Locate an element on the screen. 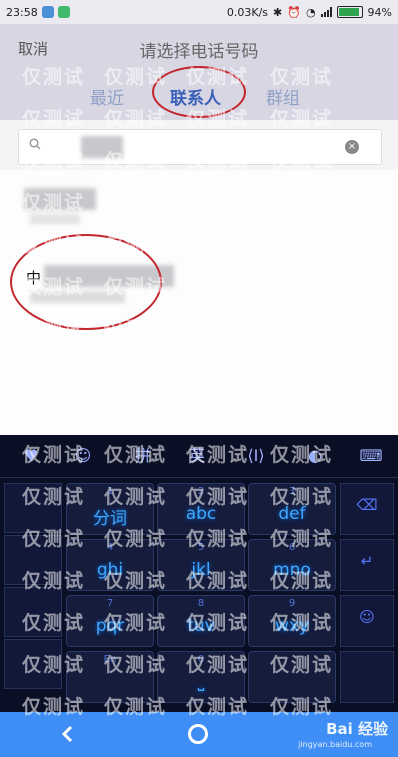  navigation-bar: Bai 经验 jingyan.baidu.com is located at coordinates (199, 734).